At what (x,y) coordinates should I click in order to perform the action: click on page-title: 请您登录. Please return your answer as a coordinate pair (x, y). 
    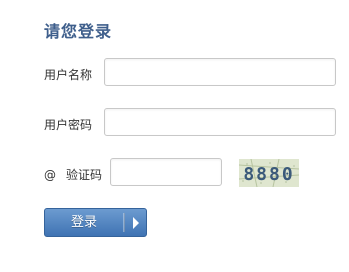
    Looking at the image, I should click on (78, 31).